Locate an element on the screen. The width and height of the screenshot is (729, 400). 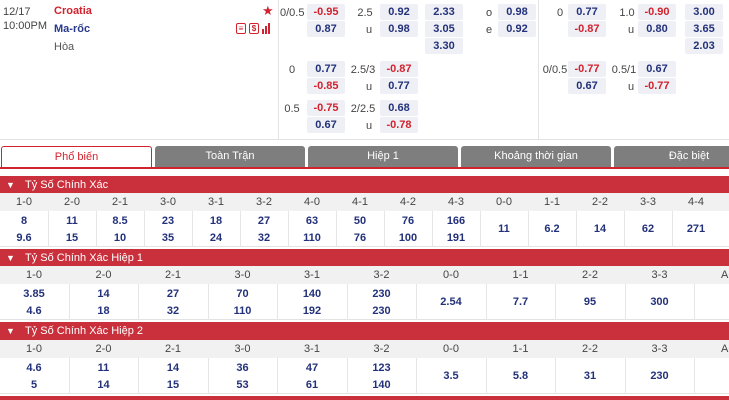
under-odds: 0.77 is located at coordinates (399, 86).